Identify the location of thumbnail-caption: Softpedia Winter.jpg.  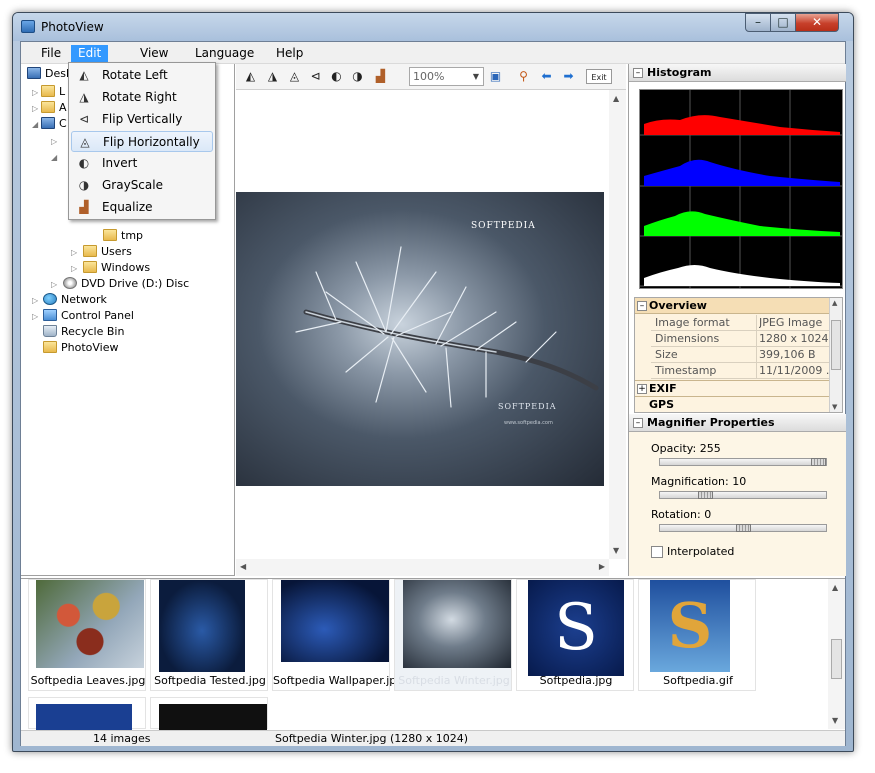
(454, 680).